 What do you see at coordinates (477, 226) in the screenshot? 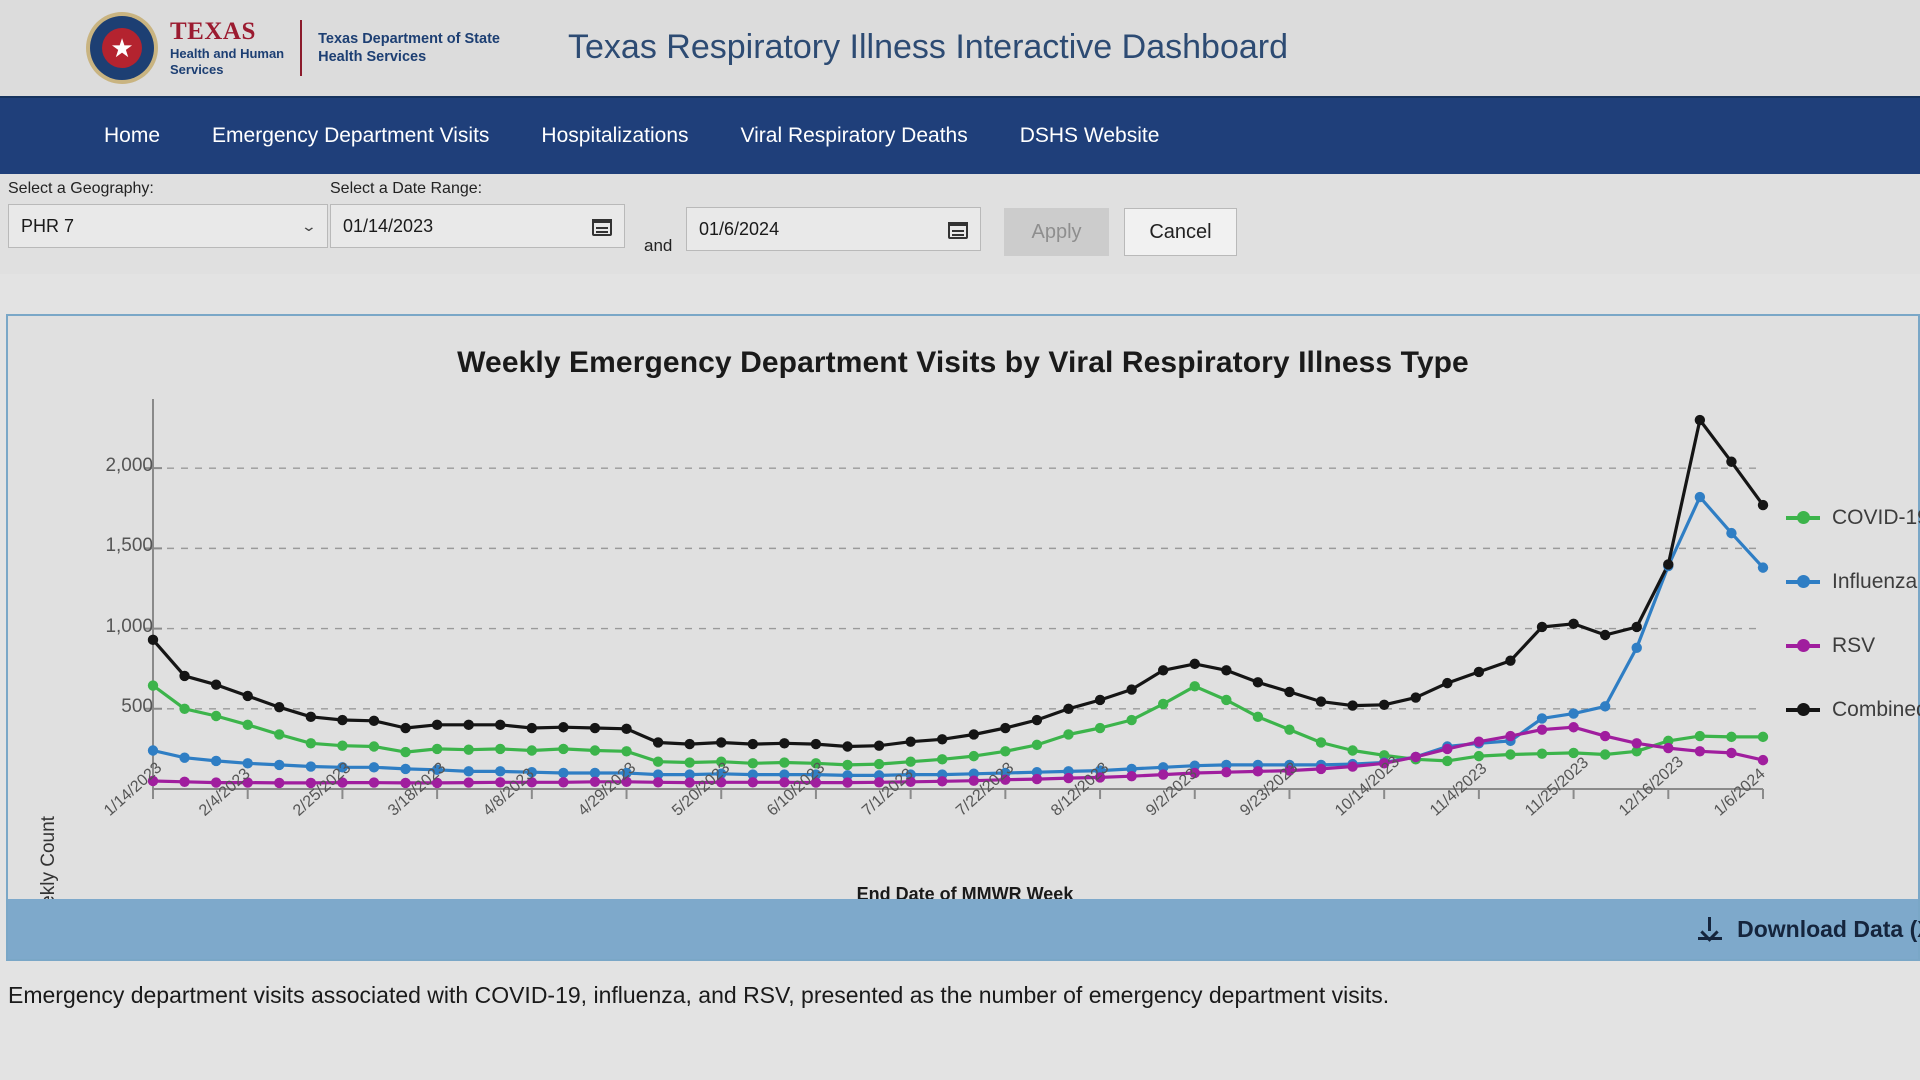
I see `start-date-input: 01/14/2023` at bounding box center [477, 226].